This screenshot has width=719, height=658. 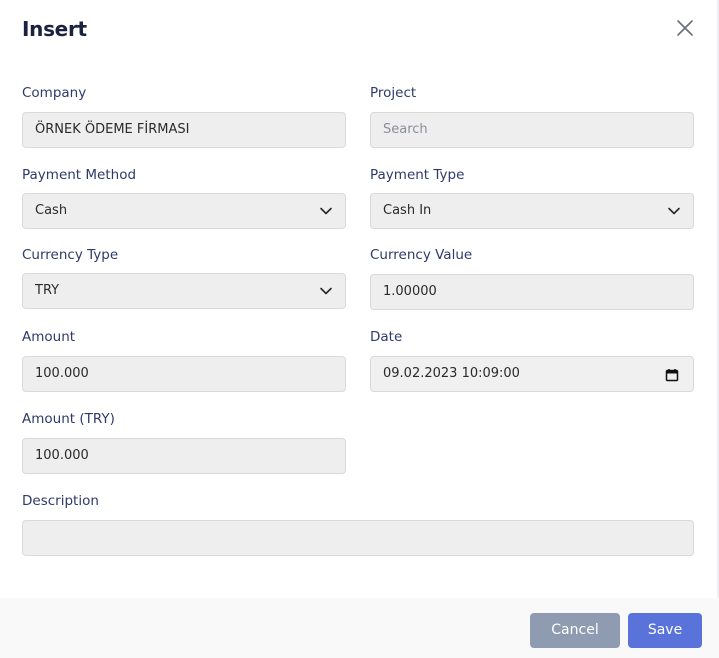 I want to click on date-value: 09.02.2023 10:09:00, so click(x=451, y=373).